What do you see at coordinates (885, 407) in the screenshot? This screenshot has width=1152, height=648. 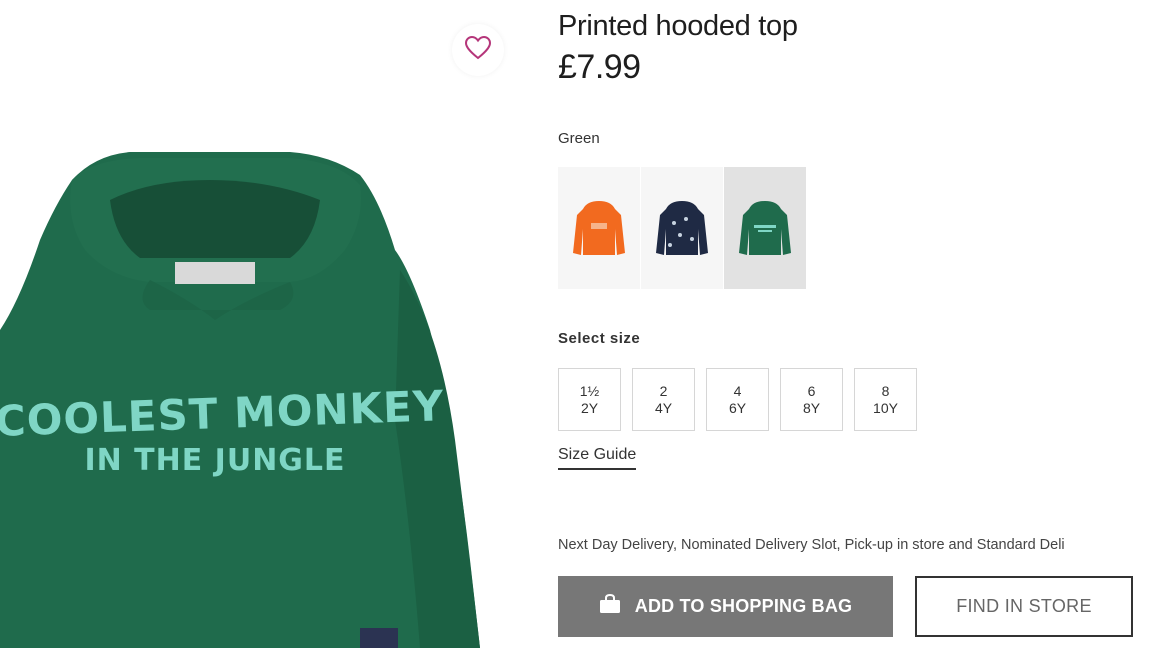 I see `size-years-value: 10Y` at bounding box center [885, 407].